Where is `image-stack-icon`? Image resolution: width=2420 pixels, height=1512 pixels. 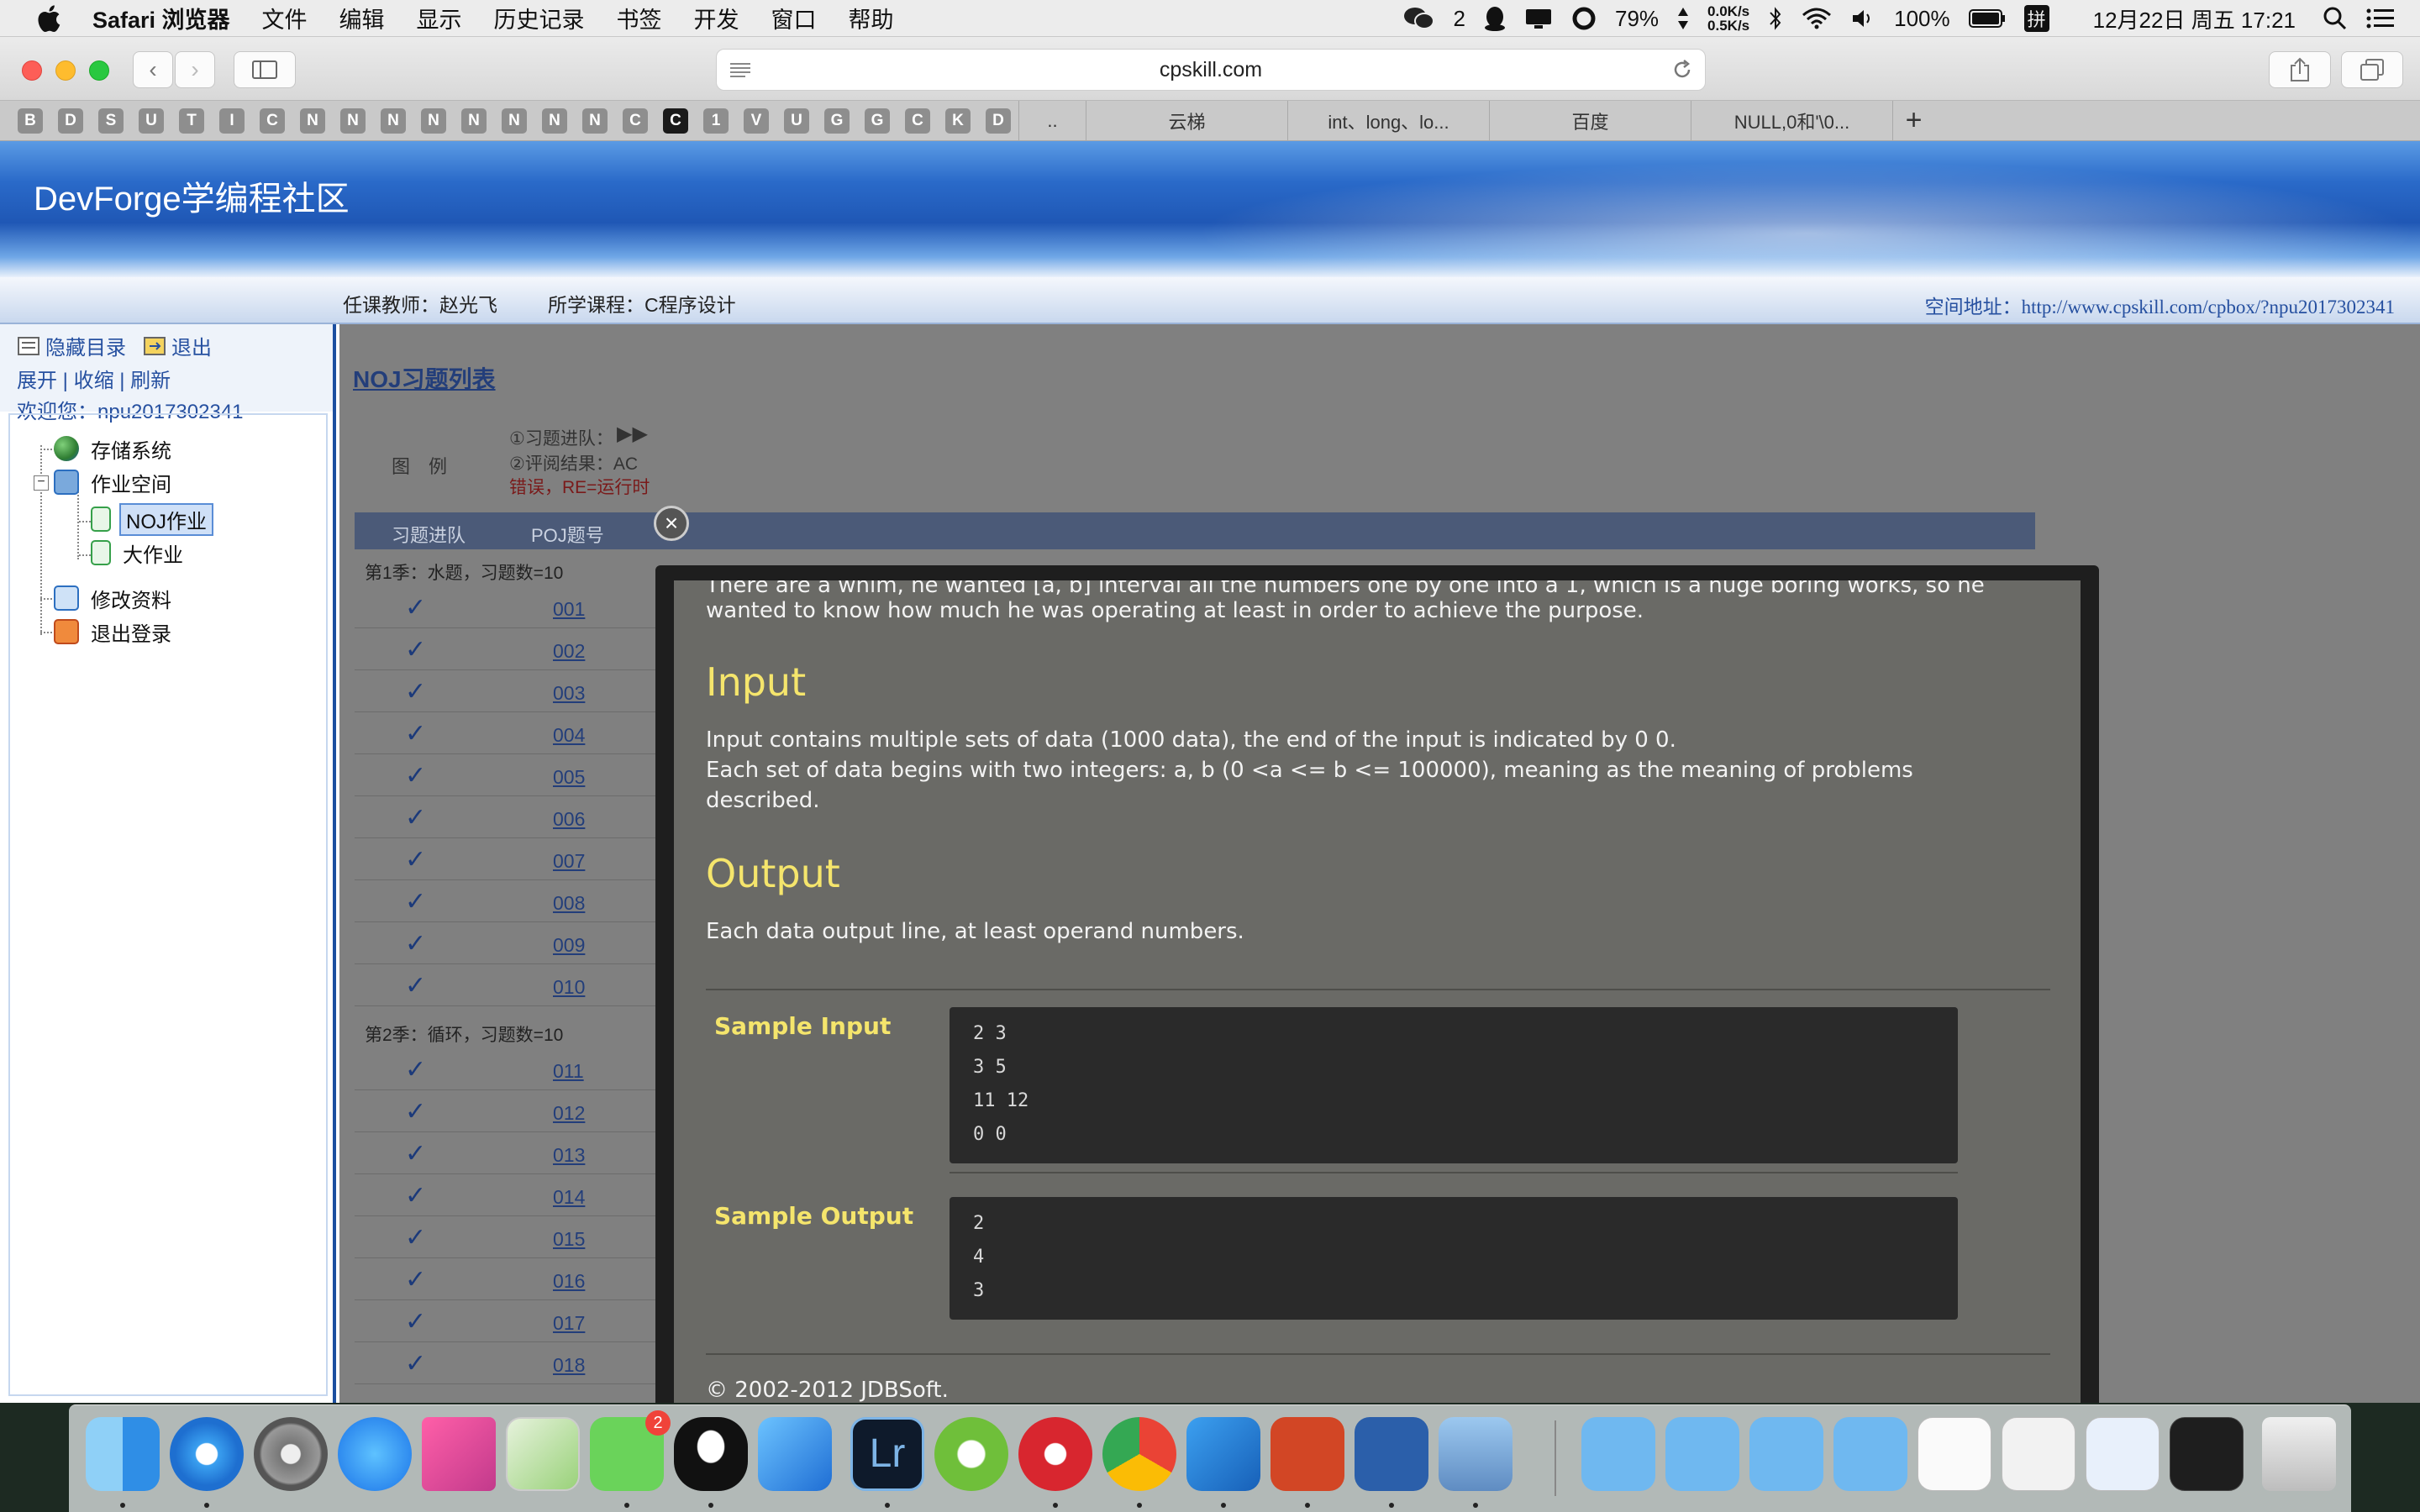
image-stack-icon is located at coordinates (2123, 1454).